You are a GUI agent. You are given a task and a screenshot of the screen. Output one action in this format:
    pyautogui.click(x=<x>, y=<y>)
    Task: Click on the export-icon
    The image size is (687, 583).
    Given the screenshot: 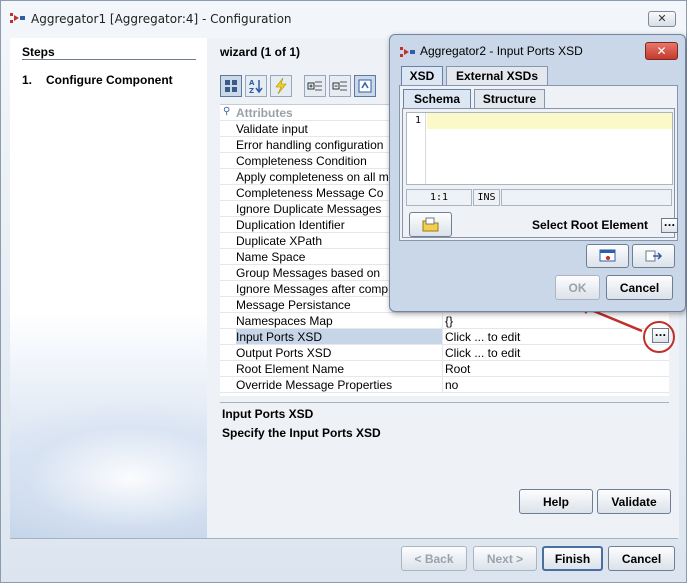 What is the action you would take?
    pyautogui.click(x=653, y=256)
    